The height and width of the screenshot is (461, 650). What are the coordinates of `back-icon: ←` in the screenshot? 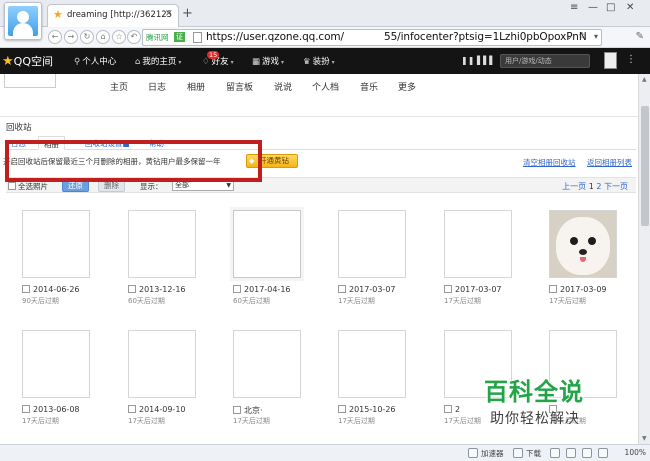 It's located at (55, 37).